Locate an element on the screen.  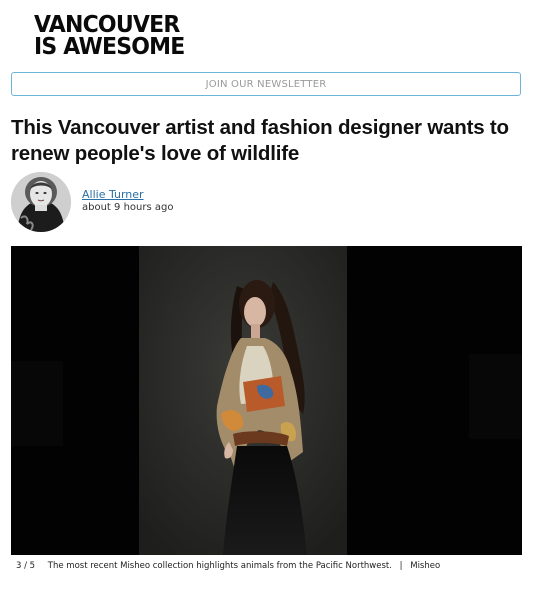
site-logo: VANCOUVER IS AWESOME is located at coordinates (109, 36).